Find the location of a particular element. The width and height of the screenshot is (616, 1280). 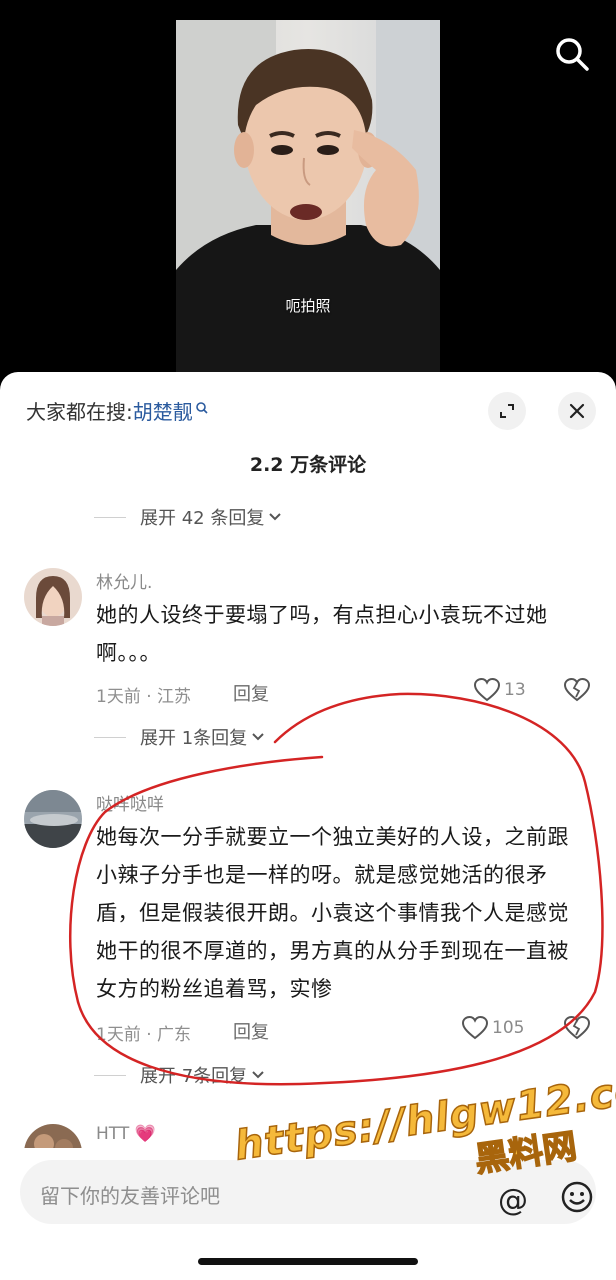

expand-replies: 展开 7条回复 is located at coordinates (179, 1075).